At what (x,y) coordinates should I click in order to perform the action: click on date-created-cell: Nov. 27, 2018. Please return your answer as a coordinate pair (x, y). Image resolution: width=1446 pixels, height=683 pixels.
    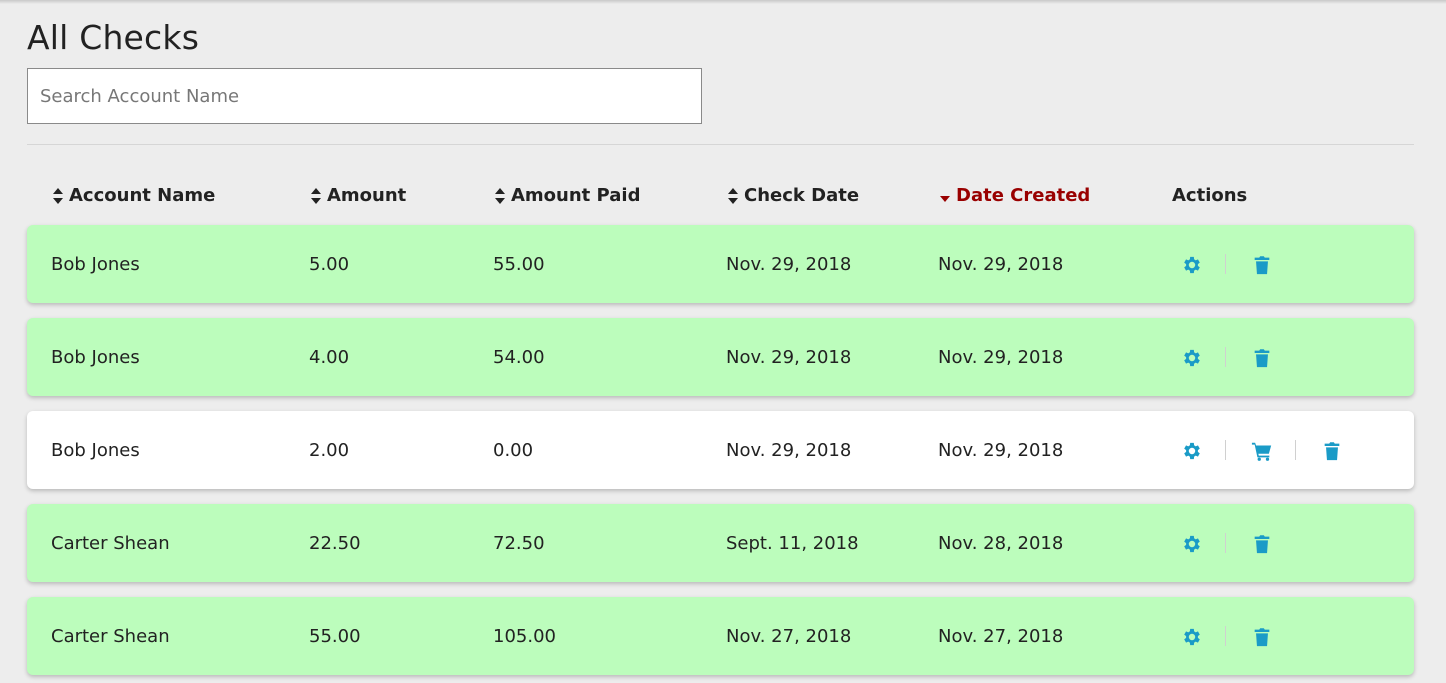
    Looking at the image, I should click on (1001, 636).